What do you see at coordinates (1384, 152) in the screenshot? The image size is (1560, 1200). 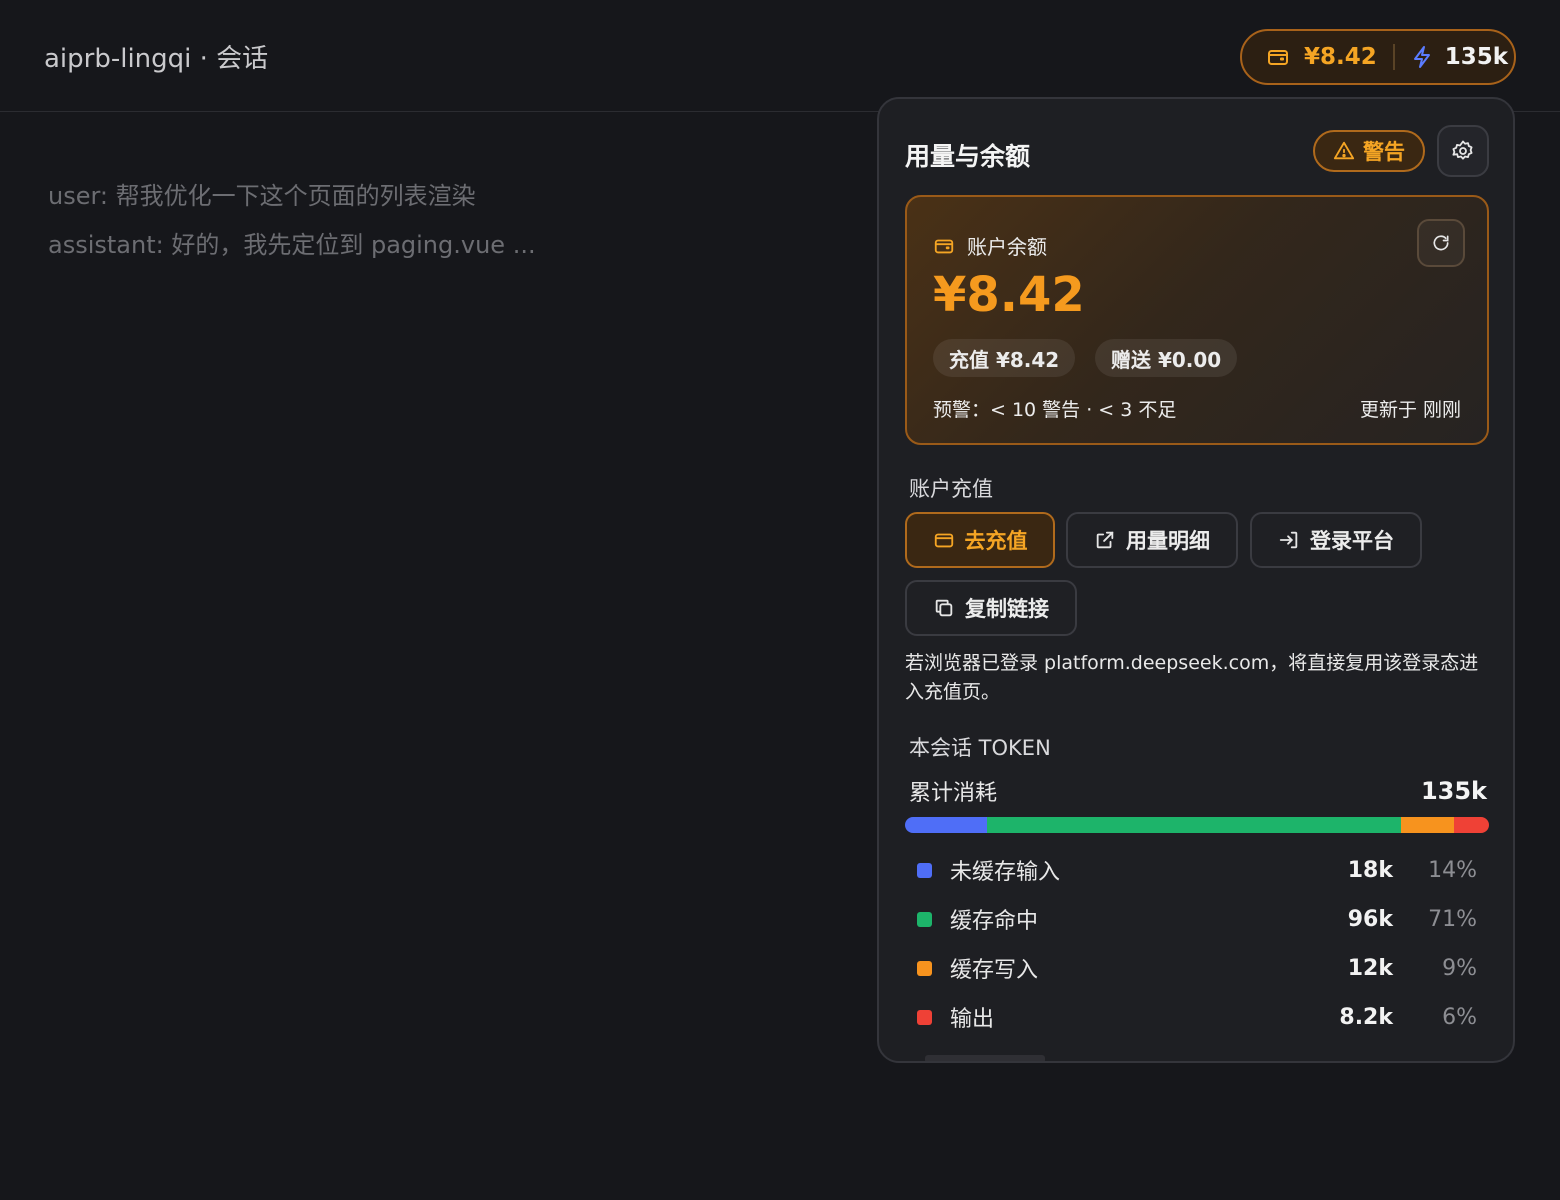 I see `warning-label: 警告` at bounding box center [1384, 152].